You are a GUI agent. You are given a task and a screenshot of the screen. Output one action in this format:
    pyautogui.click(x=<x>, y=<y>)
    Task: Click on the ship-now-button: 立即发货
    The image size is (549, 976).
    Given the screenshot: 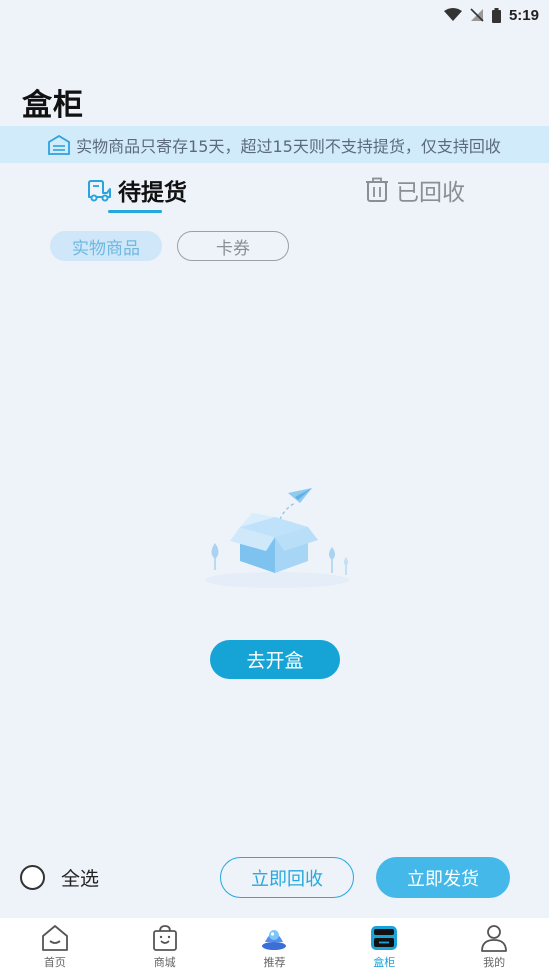 What is the action you would take?
    pyautogui.click(x=443, y=877)
    